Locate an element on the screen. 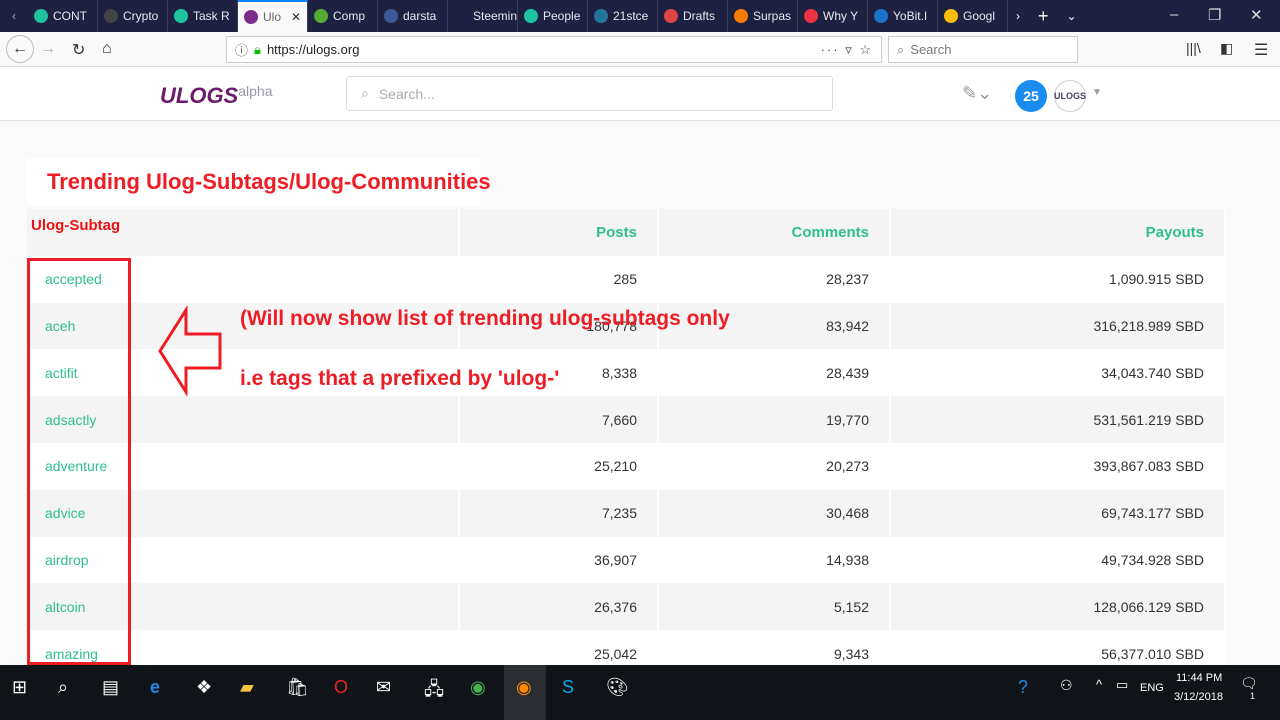  notification-badge: 25 is located at coordinates (1031, 96).